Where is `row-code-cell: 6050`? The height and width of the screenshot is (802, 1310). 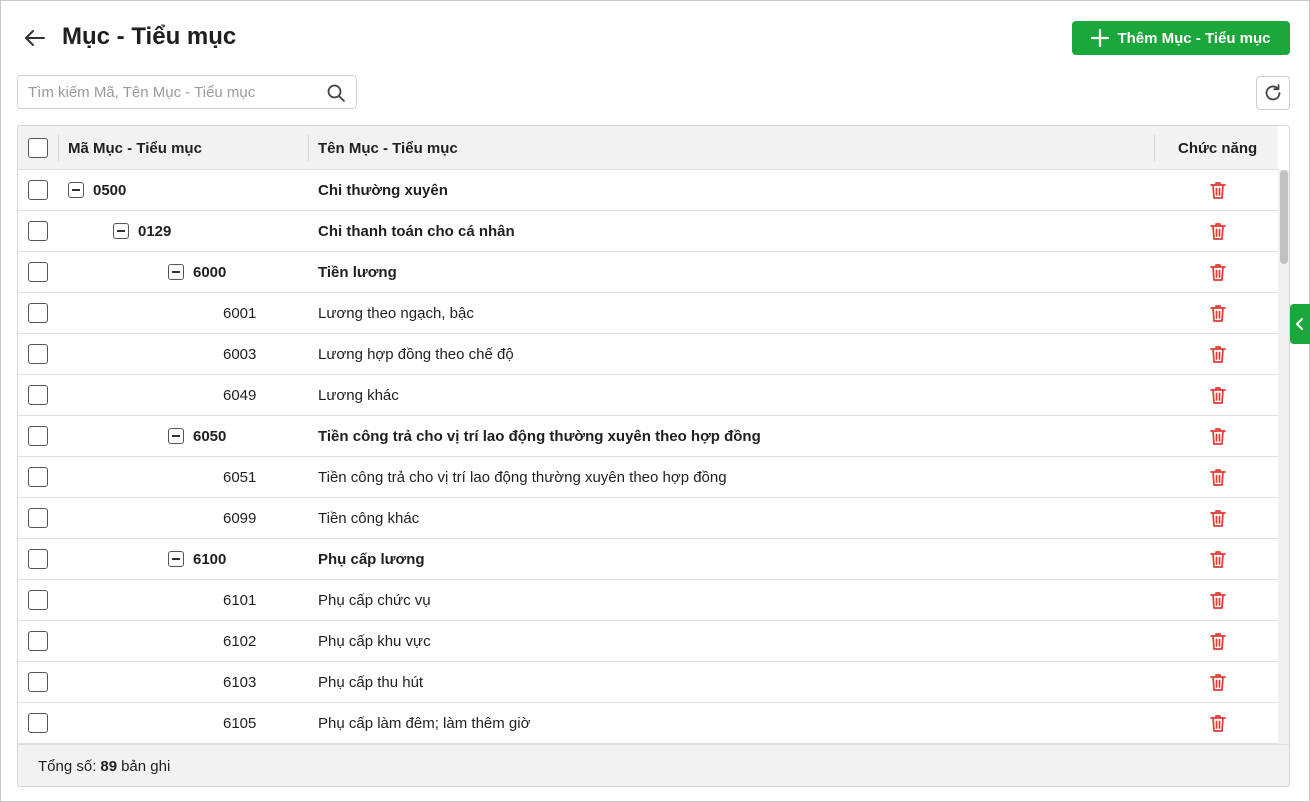 row-code-cell: 6050 is located at coordinates (197, 436).